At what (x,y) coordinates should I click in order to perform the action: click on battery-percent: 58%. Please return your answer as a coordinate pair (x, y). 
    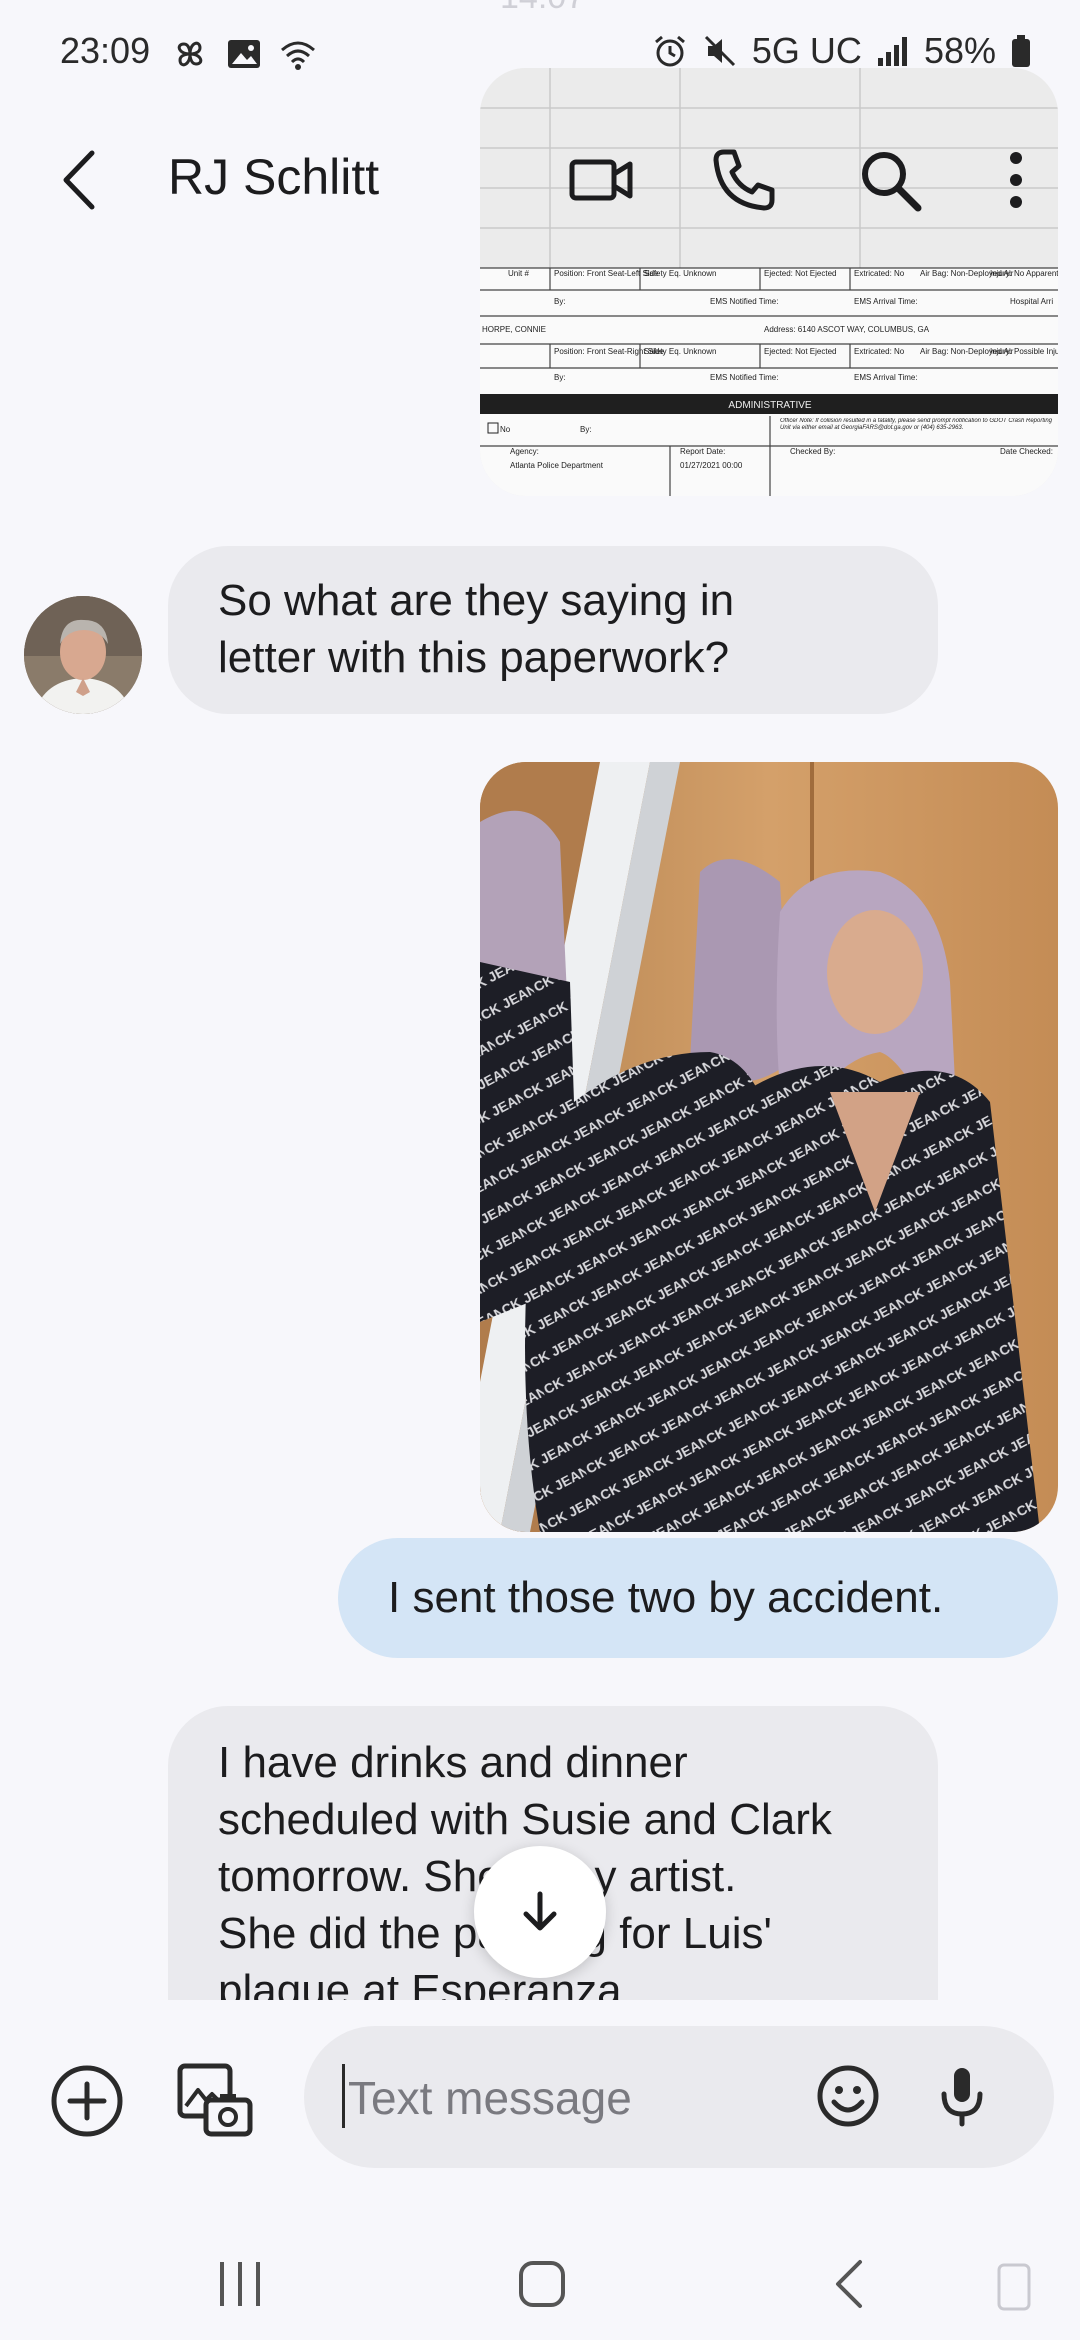
    Looking at the image, I should click on (959, 50).